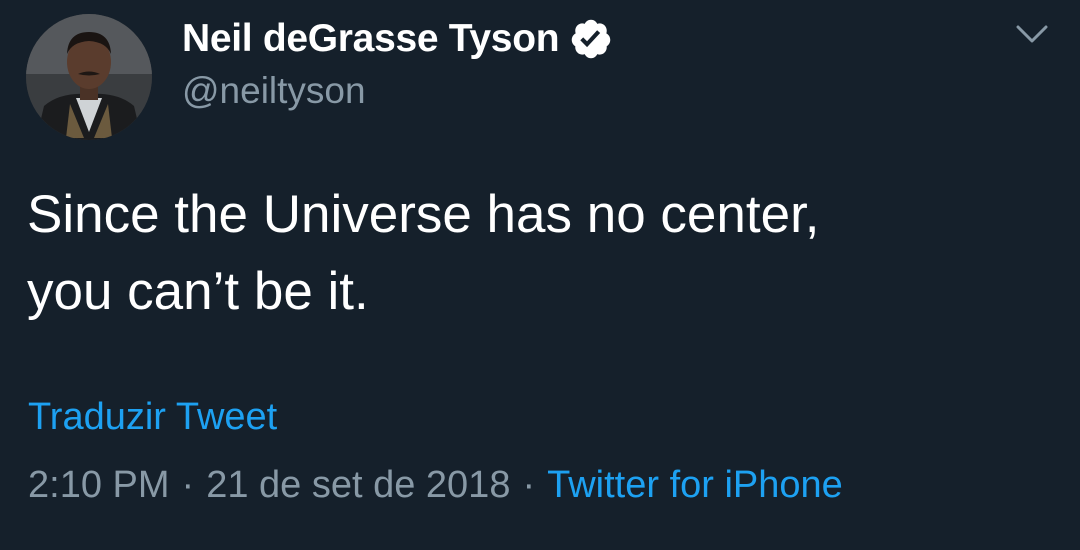 The width and height of the screenshot is (1080, 550). What do you see at coordinates (371, 39) in the screenshot?
I see `display-name: Neil deGrasse Tyson` at bounding box center [371, 39].